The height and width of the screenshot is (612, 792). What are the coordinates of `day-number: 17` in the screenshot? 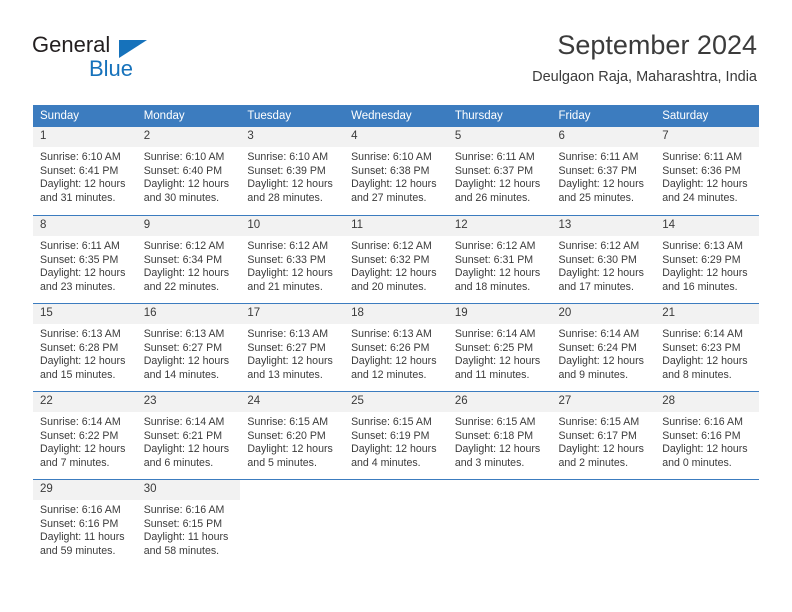 It's located at (292, 314).